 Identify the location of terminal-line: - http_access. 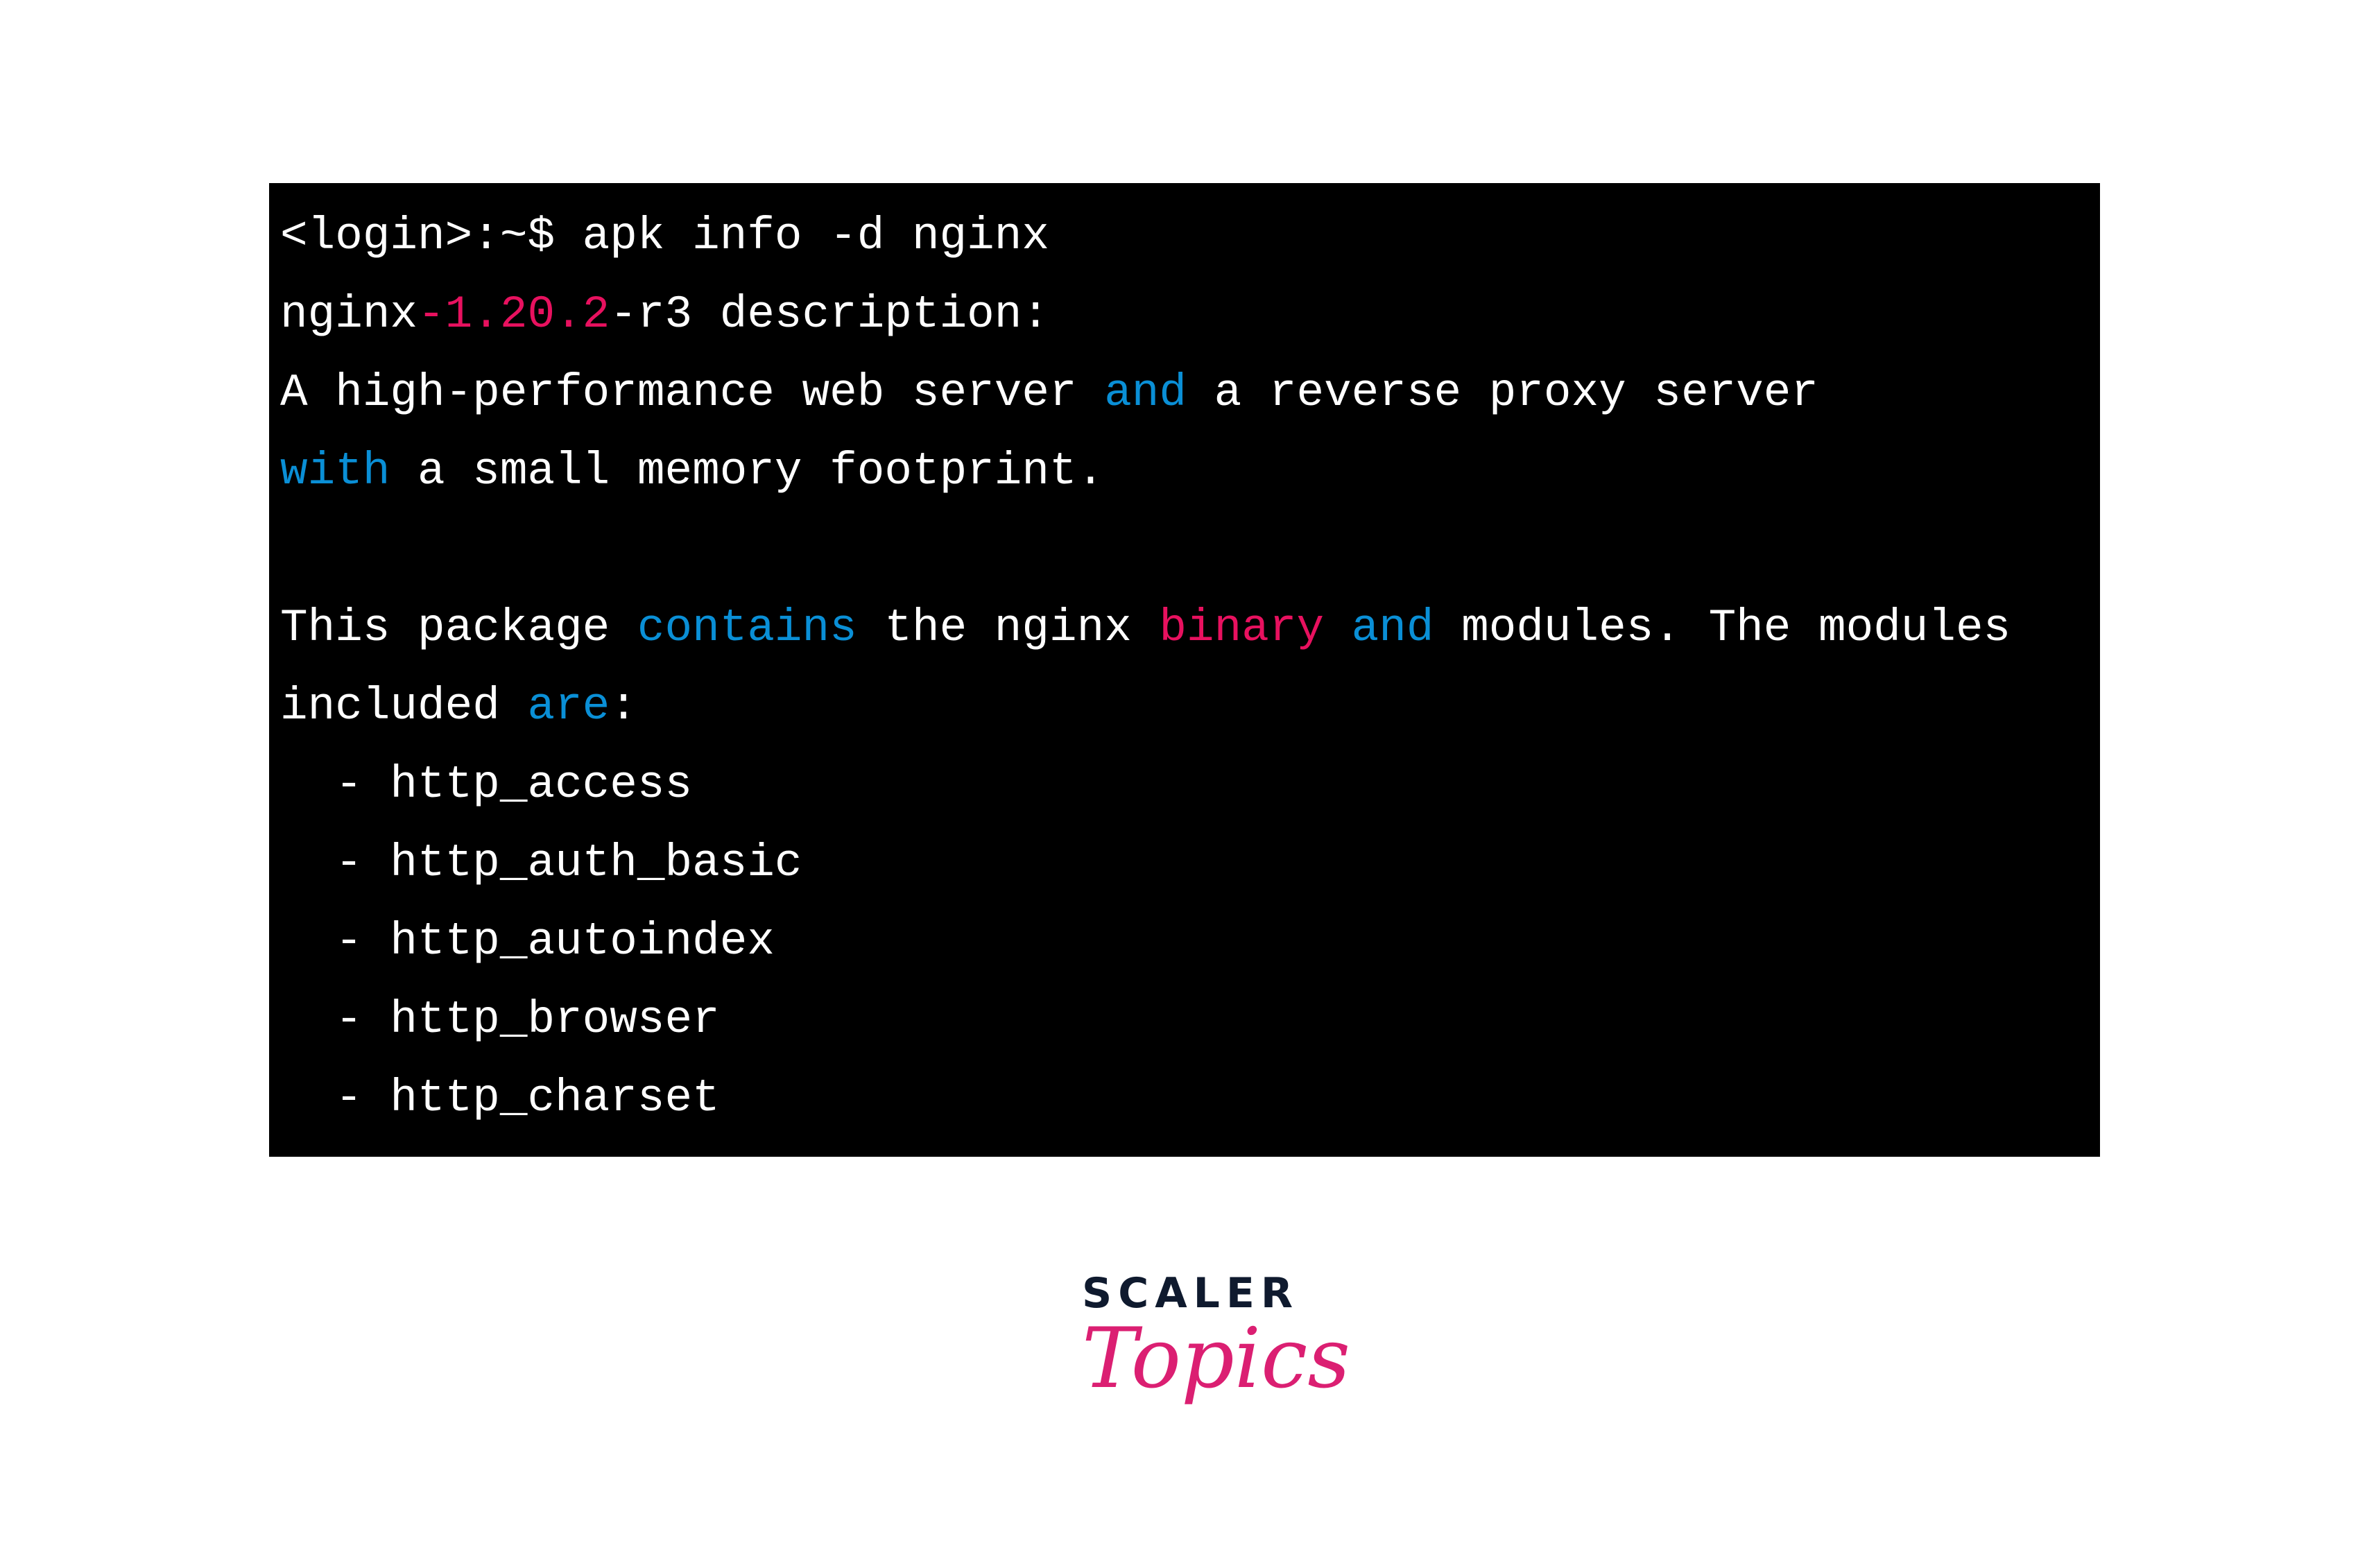
(1190, 785).